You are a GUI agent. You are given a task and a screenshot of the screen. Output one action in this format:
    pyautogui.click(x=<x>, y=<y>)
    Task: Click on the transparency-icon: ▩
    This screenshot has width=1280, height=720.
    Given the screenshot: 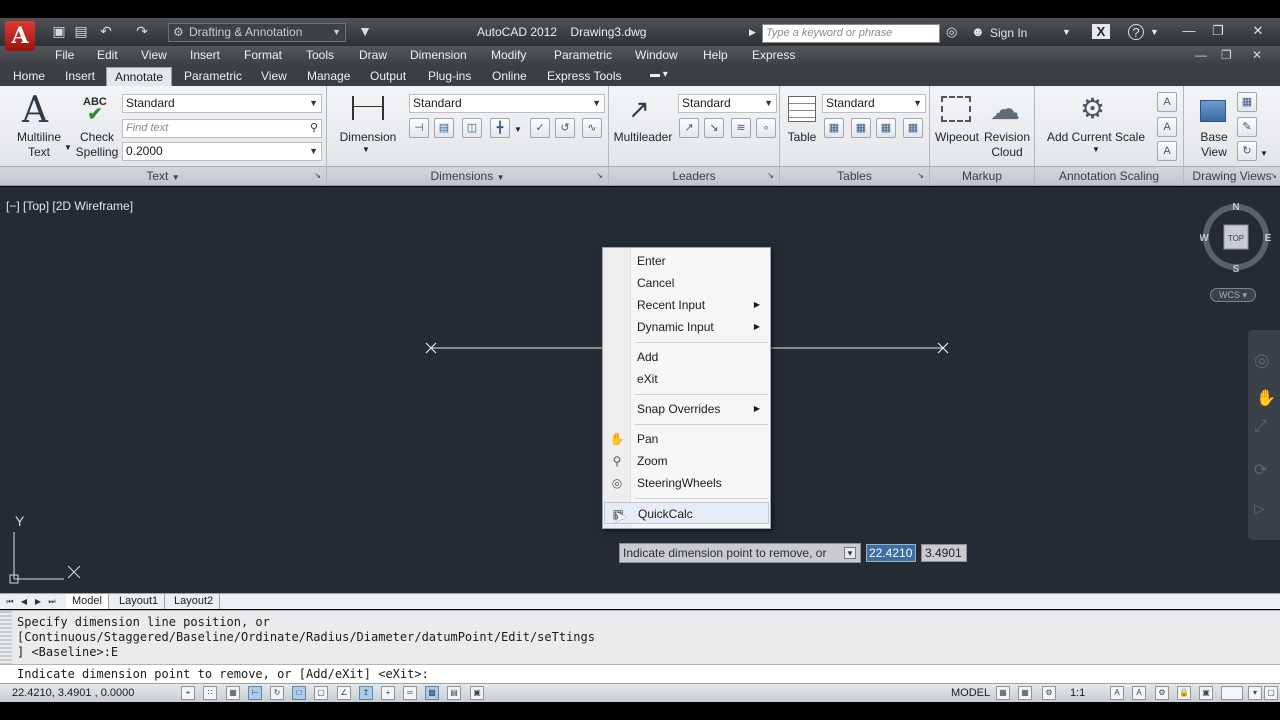 What is the action you would take?
    pyautogui.click(x=432, y=693)
    